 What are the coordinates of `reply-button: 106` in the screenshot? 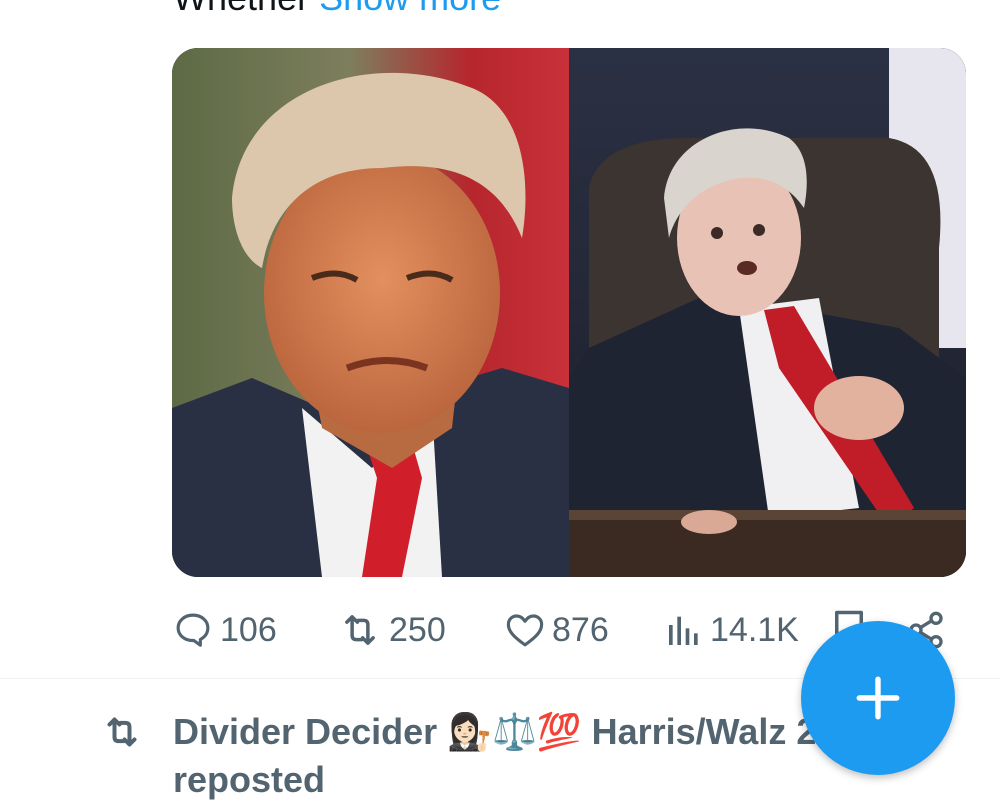 It's located at (224, 630).